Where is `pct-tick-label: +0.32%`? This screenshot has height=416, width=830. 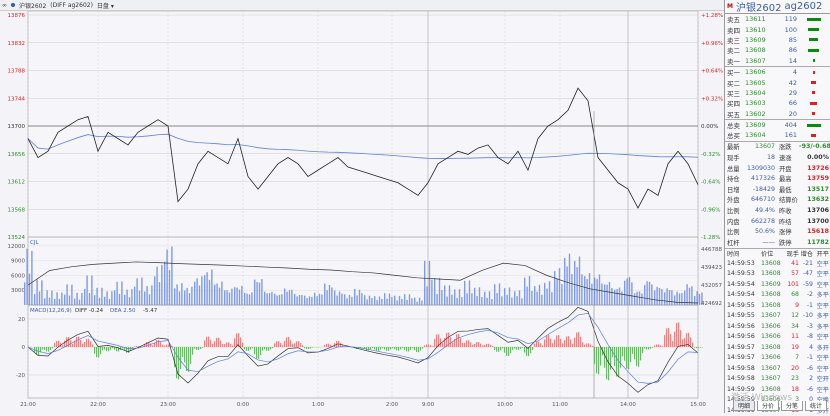
pct-tick-label: +0.32% is located at coordinates (712, 99).